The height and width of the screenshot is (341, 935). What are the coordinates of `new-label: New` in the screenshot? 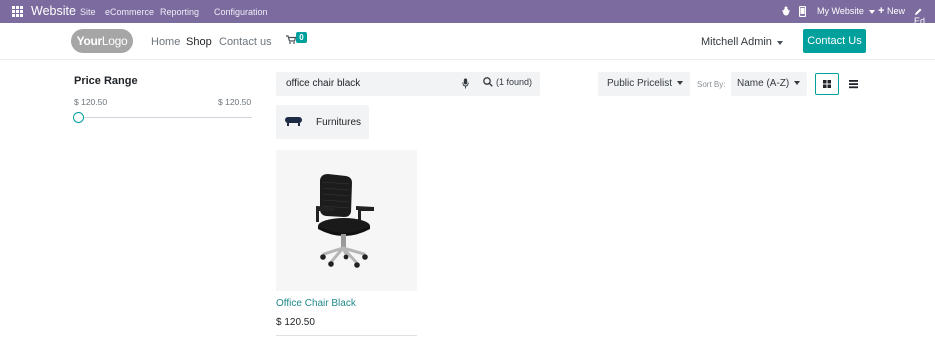 It's located at (895, 11).